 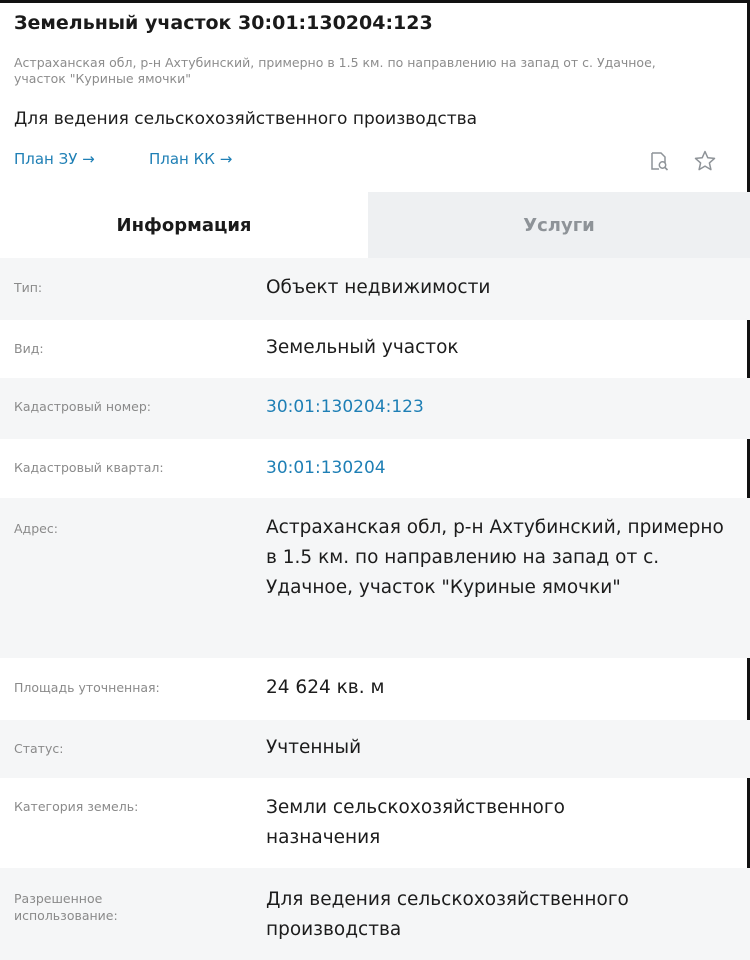 What do you see at coordinates (54, 159) in the screenshot?
I see `plan-zu-link: План ЗУ →` at bounding box center [54, 159].